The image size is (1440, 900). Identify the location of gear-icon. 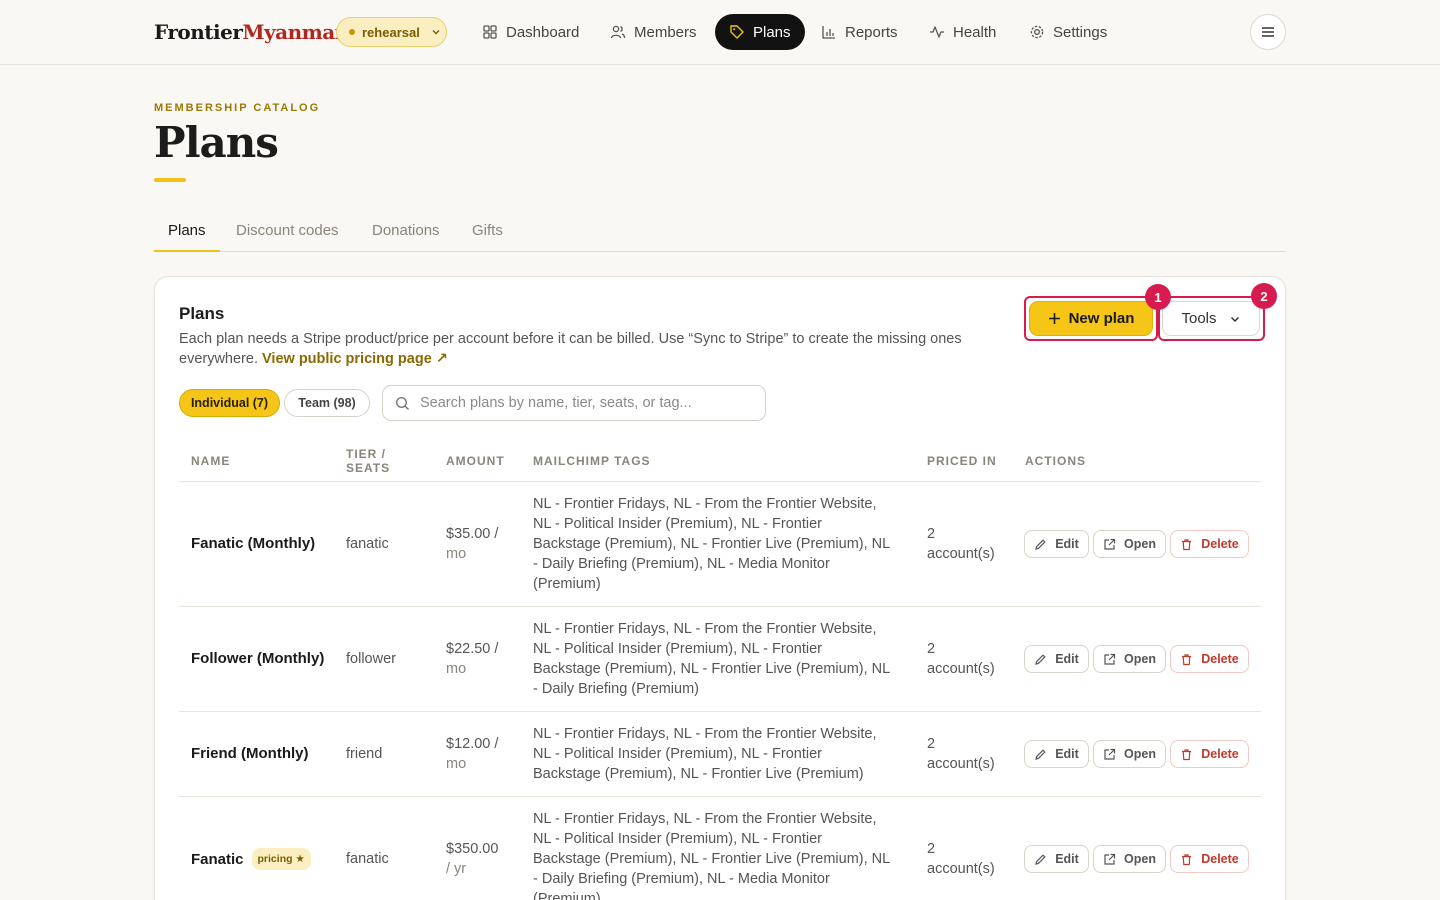
(1037, 32).